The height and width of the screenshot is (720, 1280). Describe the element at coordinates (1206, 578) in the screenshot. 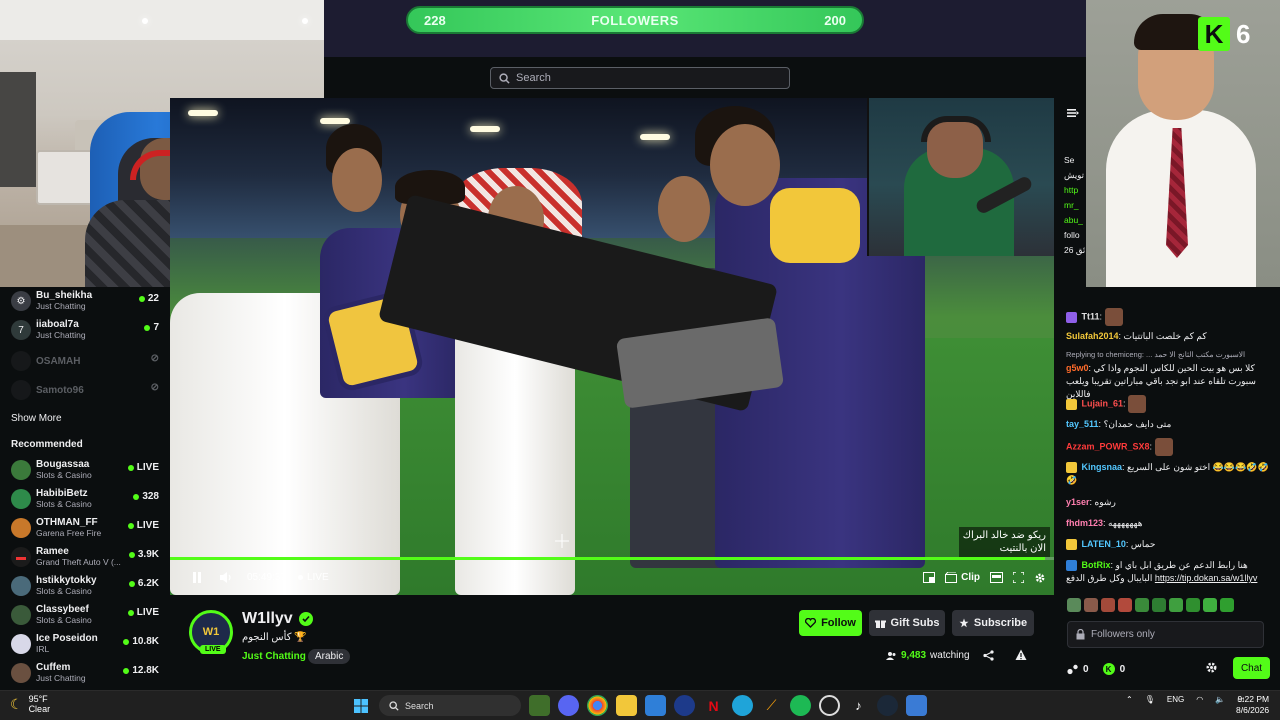

I see `chat-link: https://tip.dokan.sa/w1llyv` at that location.